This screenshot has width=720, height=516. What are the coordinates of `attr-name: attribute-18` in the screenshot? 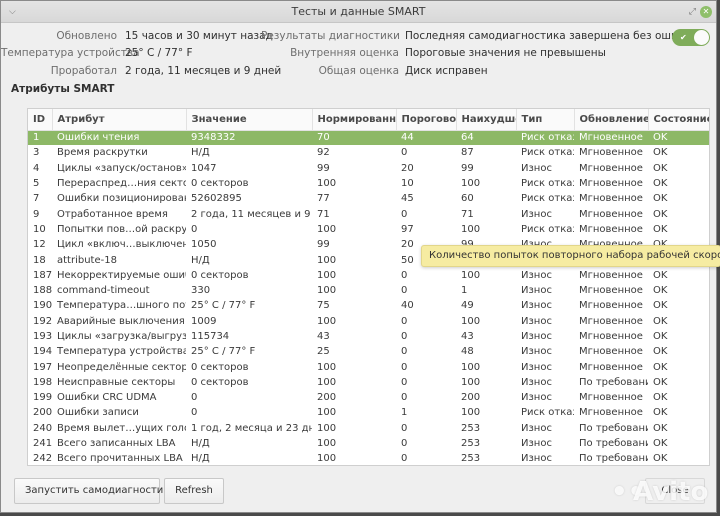 It's located at (87, 260).